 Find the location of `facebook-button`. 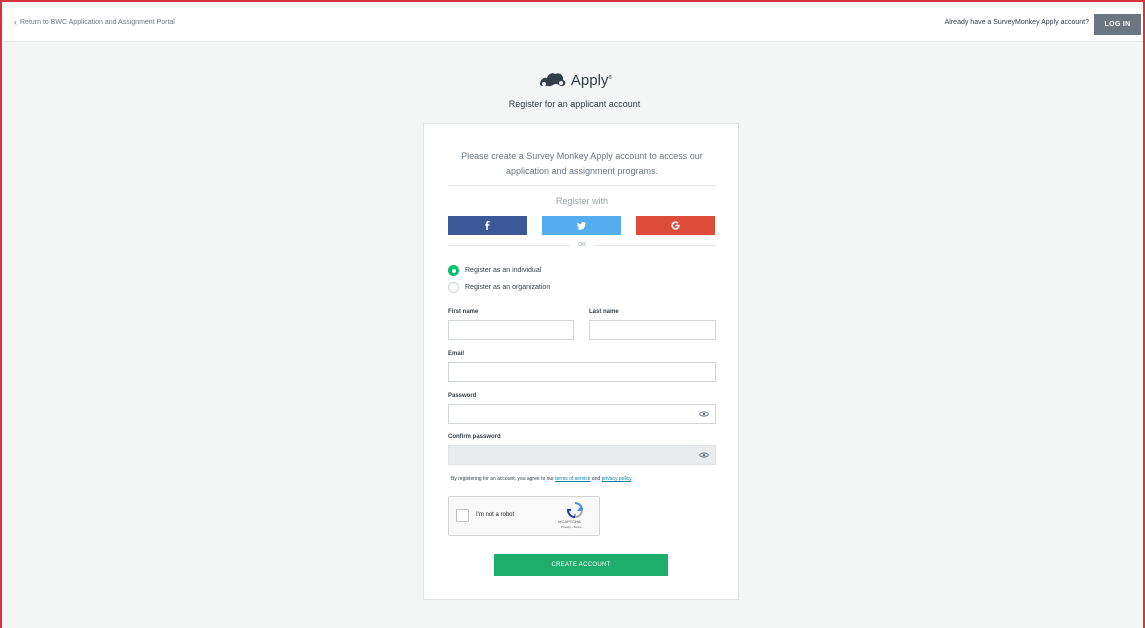

facebook-button is located at coordinates (487, 225).